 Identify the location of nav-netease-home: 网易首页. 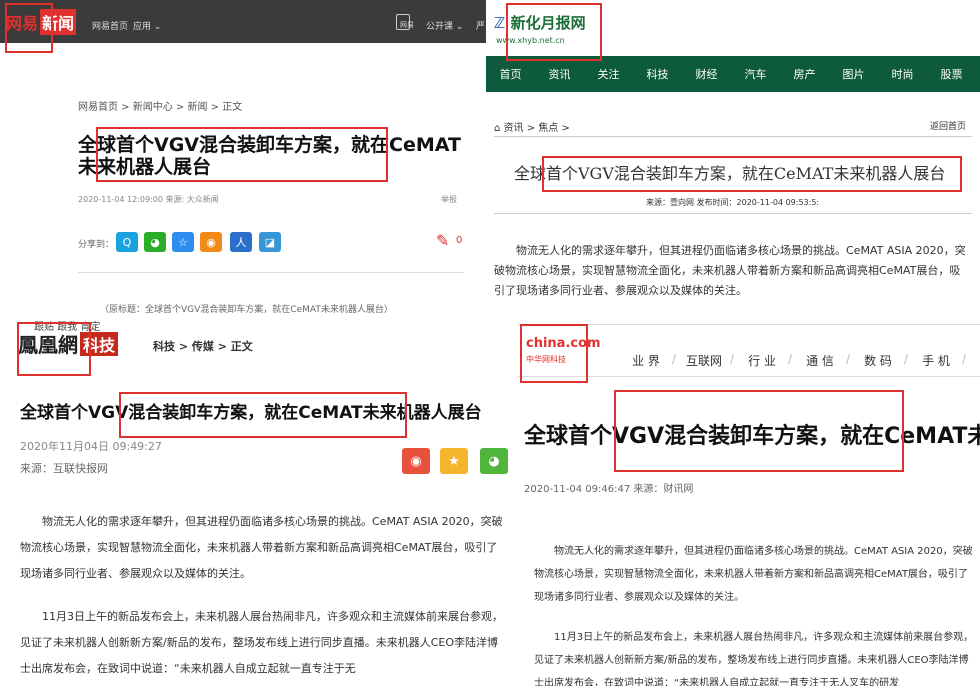
(110, 25).